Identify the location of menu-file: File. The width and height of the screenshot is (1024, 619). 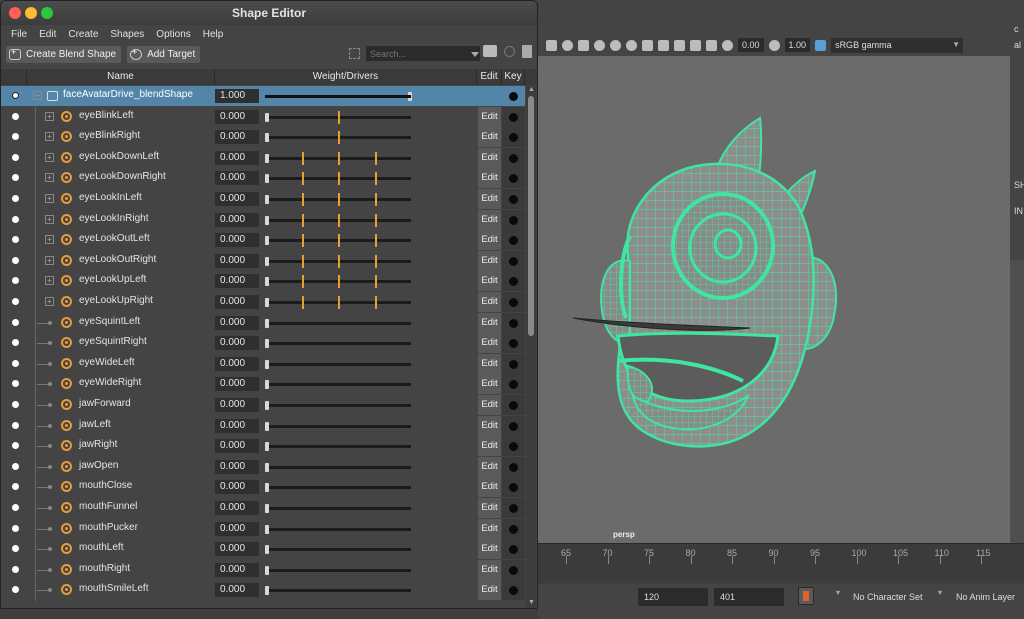
(19, 34).